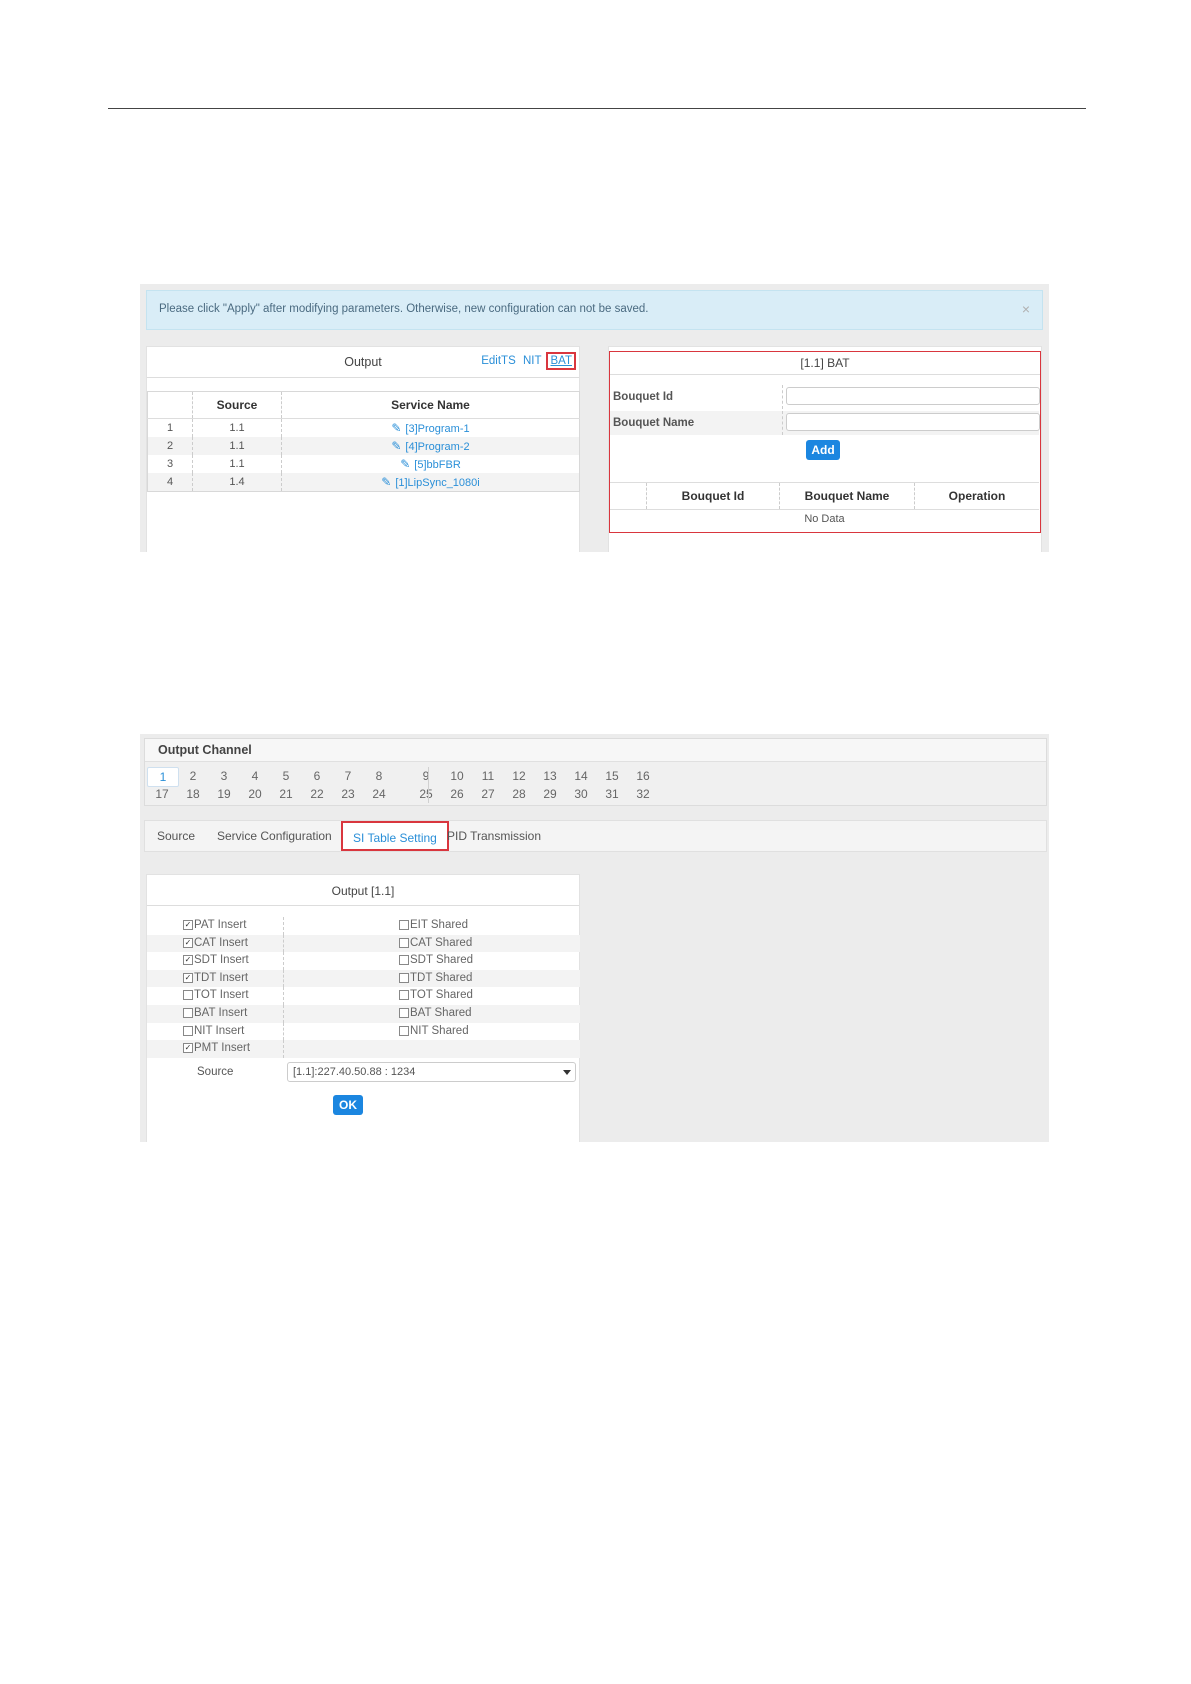  Describe the element at coordinates (286, 776) in the screenshot. I see `channel-5: 5` at that location.